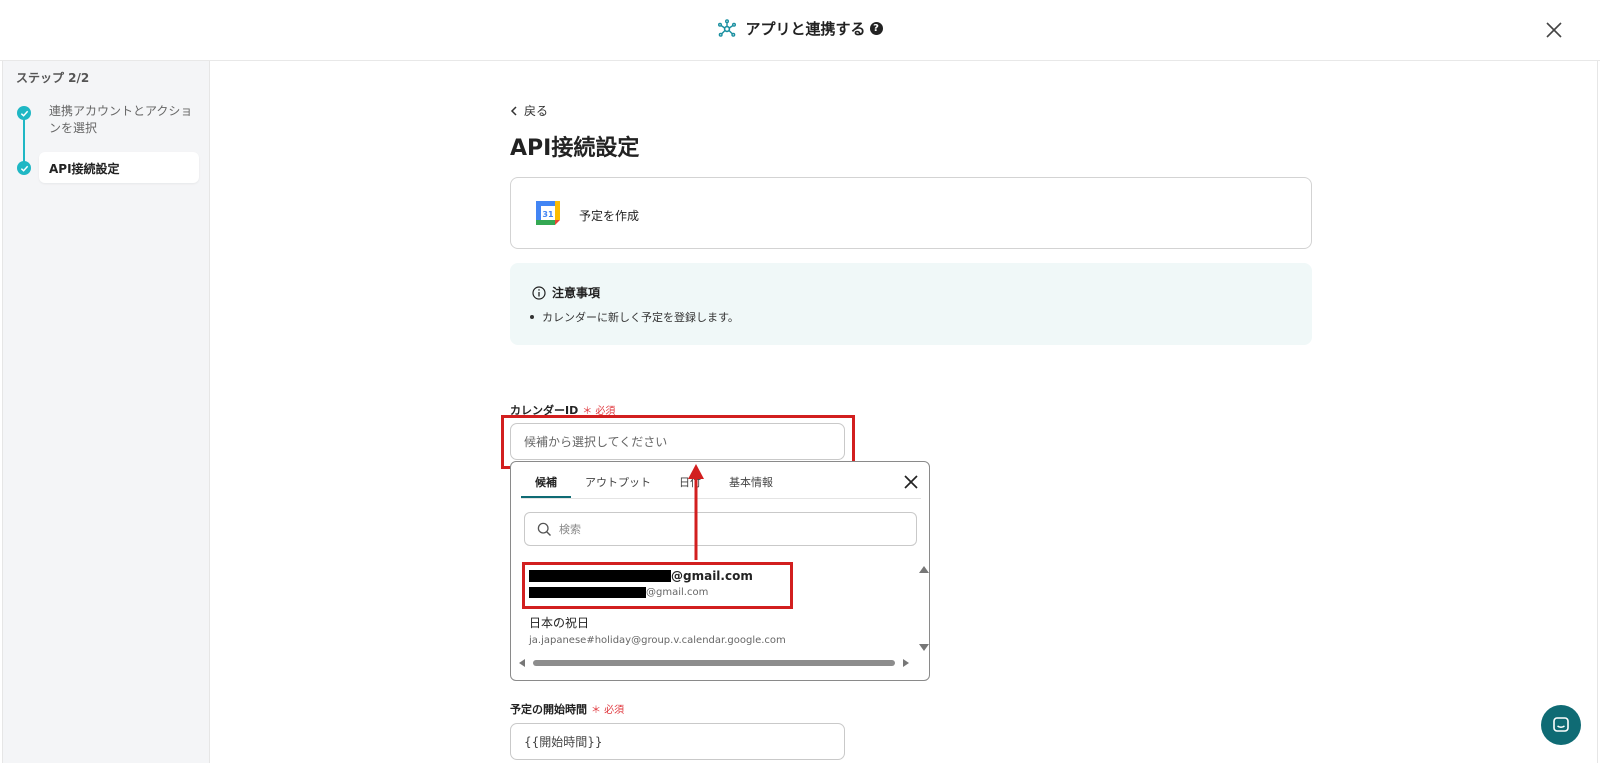 The height and width of the screenshot is (763, 1600). What do you see at coordinates (84, 169) in the screenshot?
I see `step-item-label: API接続設定` at bounding box center [84, 169].